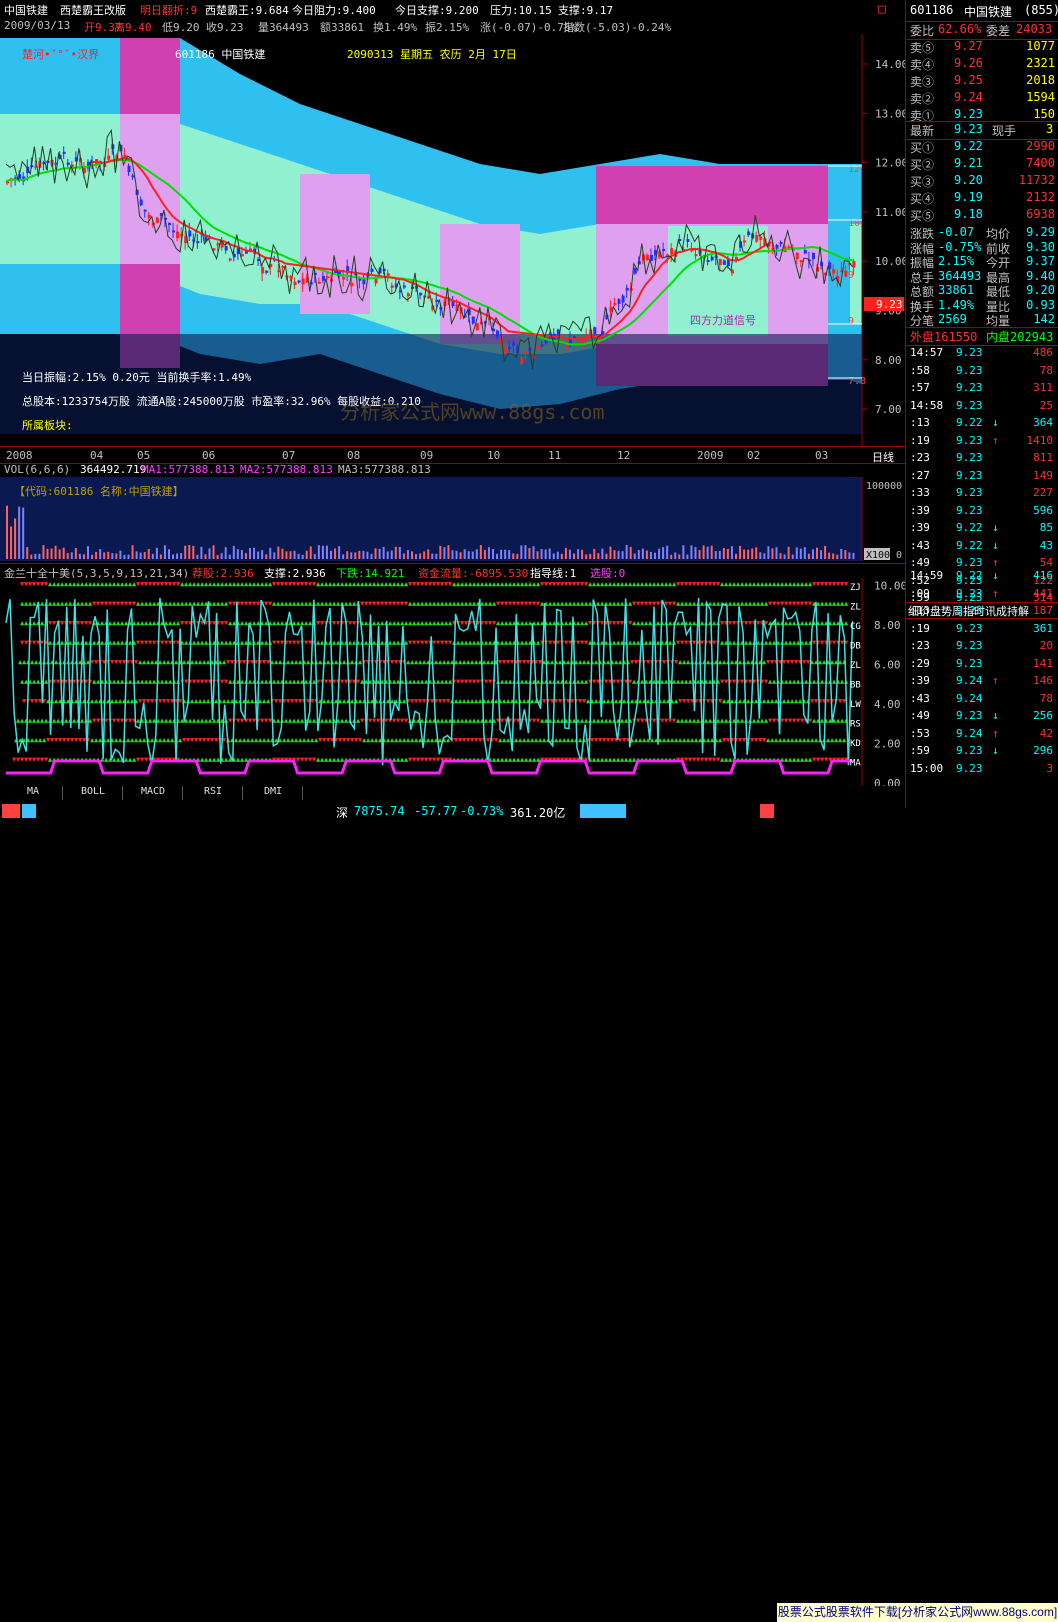  Describe the element at coordinates (981, 698) in the screenshot. I see `tick-row: :43 9.24 78` at that location.